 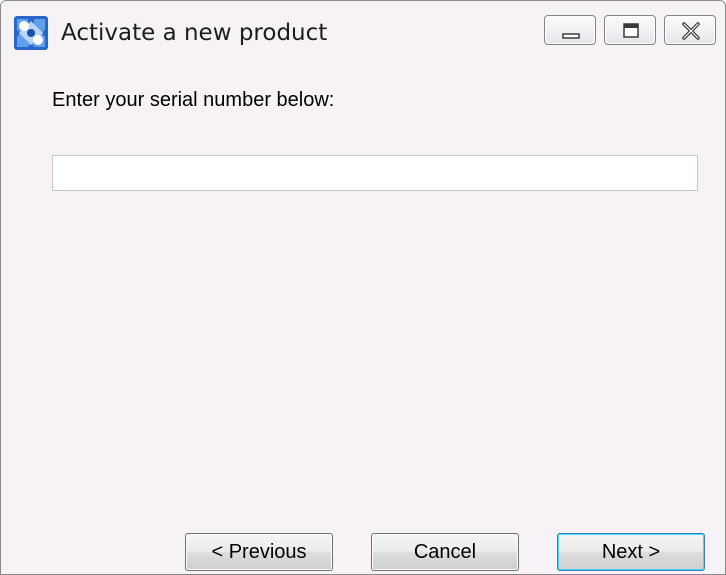 I want to click on serial-number-input, so click(x=375, y=173).